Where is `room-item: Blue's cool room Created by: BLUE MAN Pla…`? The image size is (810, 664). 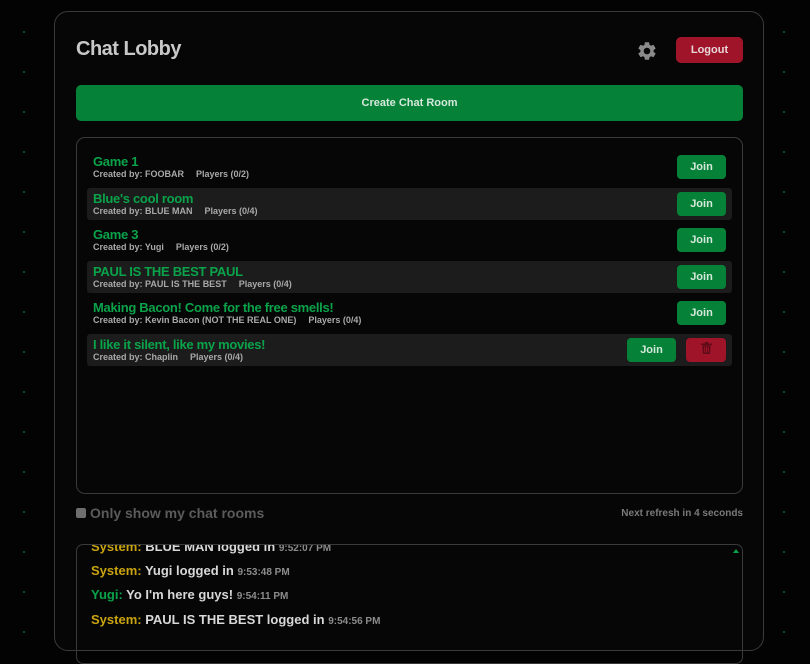 room-item: Blue's cool room Created by: BLUE MAN Pla… is located at coordinates (409, 203).